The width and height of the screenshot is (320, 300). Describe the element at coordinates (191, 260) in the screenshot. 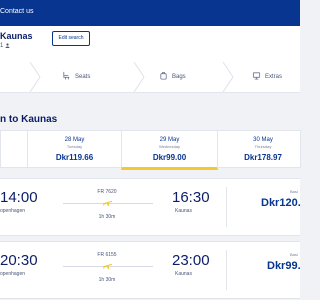

I see `arrival-time: 23:00` at that location.